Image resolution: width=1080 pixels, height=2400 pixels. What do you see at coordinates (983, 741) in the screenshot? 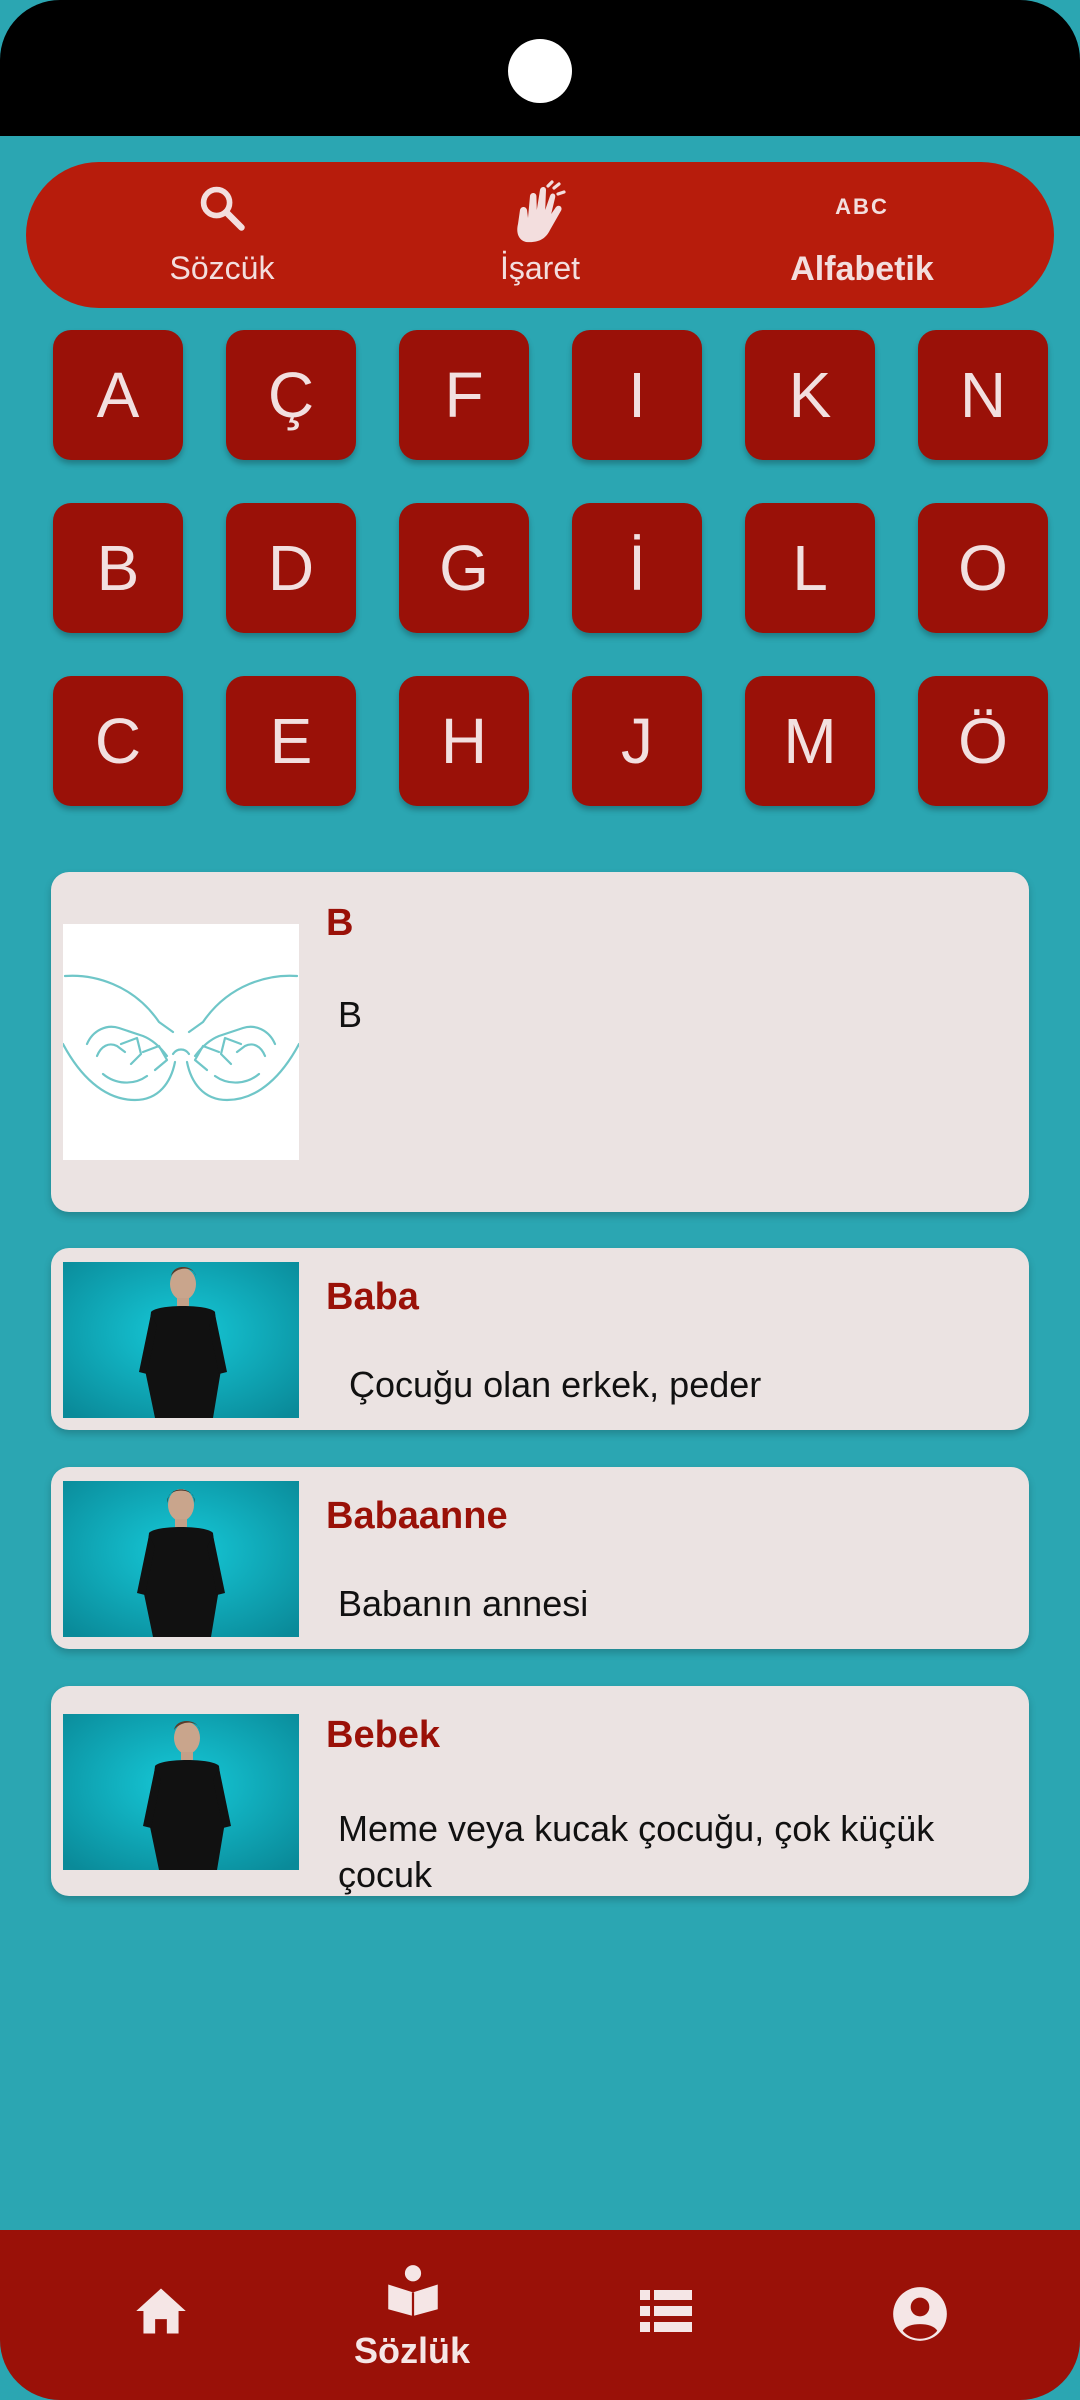
I see `letter-button: Ö` at bounding box center [983, 741].